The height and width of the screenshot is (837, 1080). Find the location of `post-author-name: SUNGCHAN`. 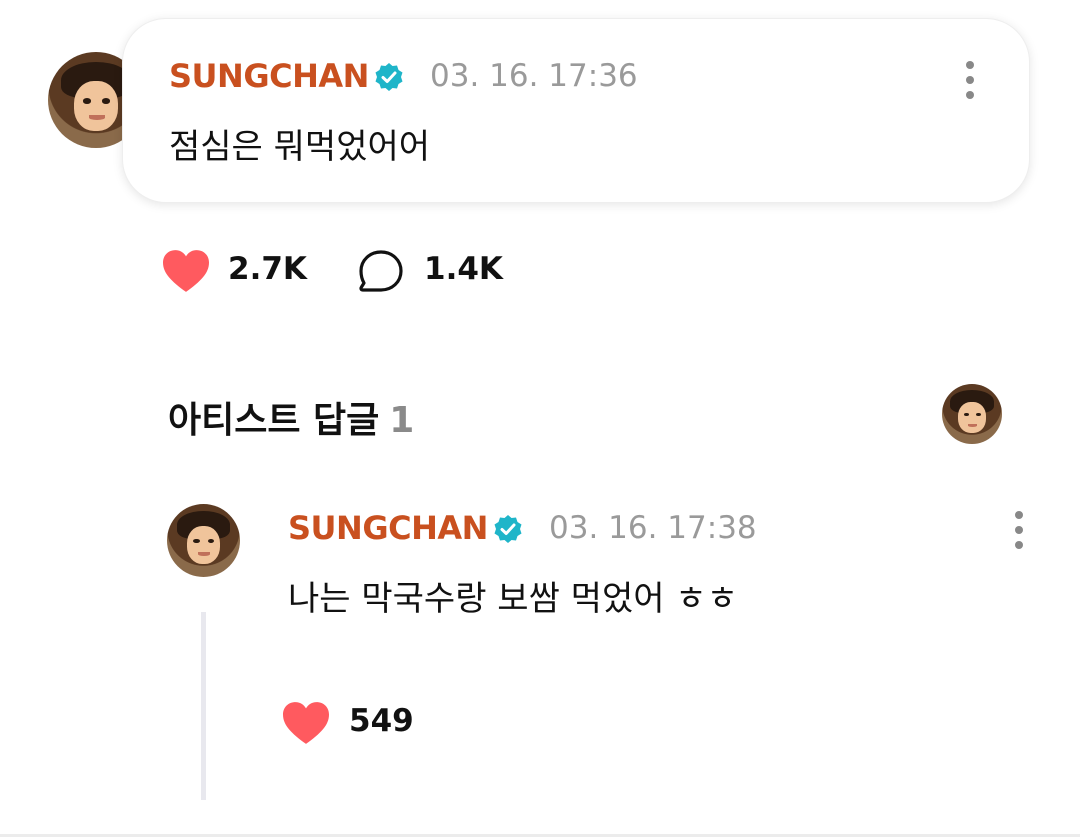

post-author-name: SUNGCHAN is located at coordinates (269, 76).